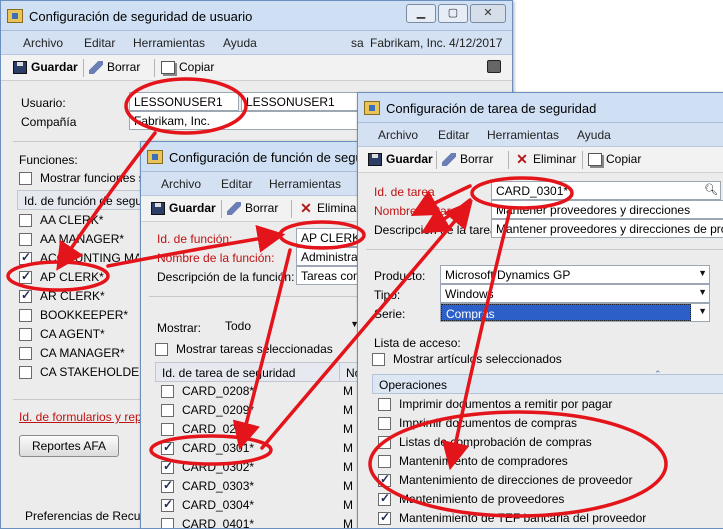 The width and height of the screenshot is (723, 529). I want to click on list-item: CA STAKEHOLDER, so click(79, 372).